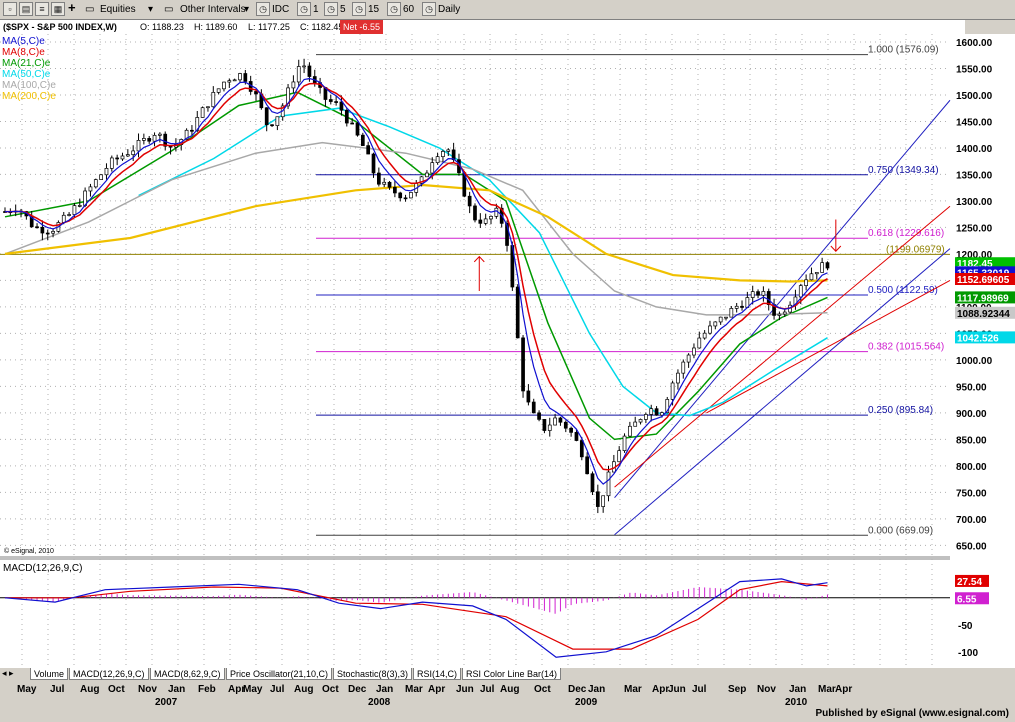  Describe the element at coordinates (900, 410) in the screenshot. I see `fib-level-label: 0.250 (895.84)` at that location.